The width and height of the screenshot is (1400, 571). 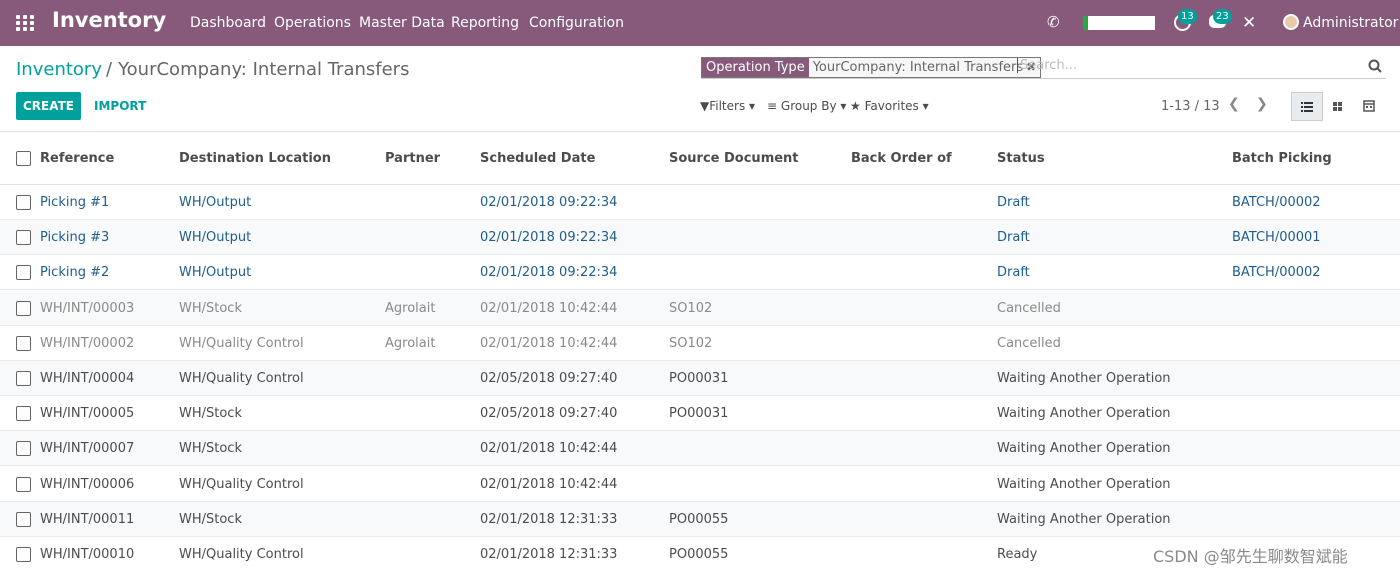 I want to click on cell-reference: Picking #3, so click(x=75, y=238).